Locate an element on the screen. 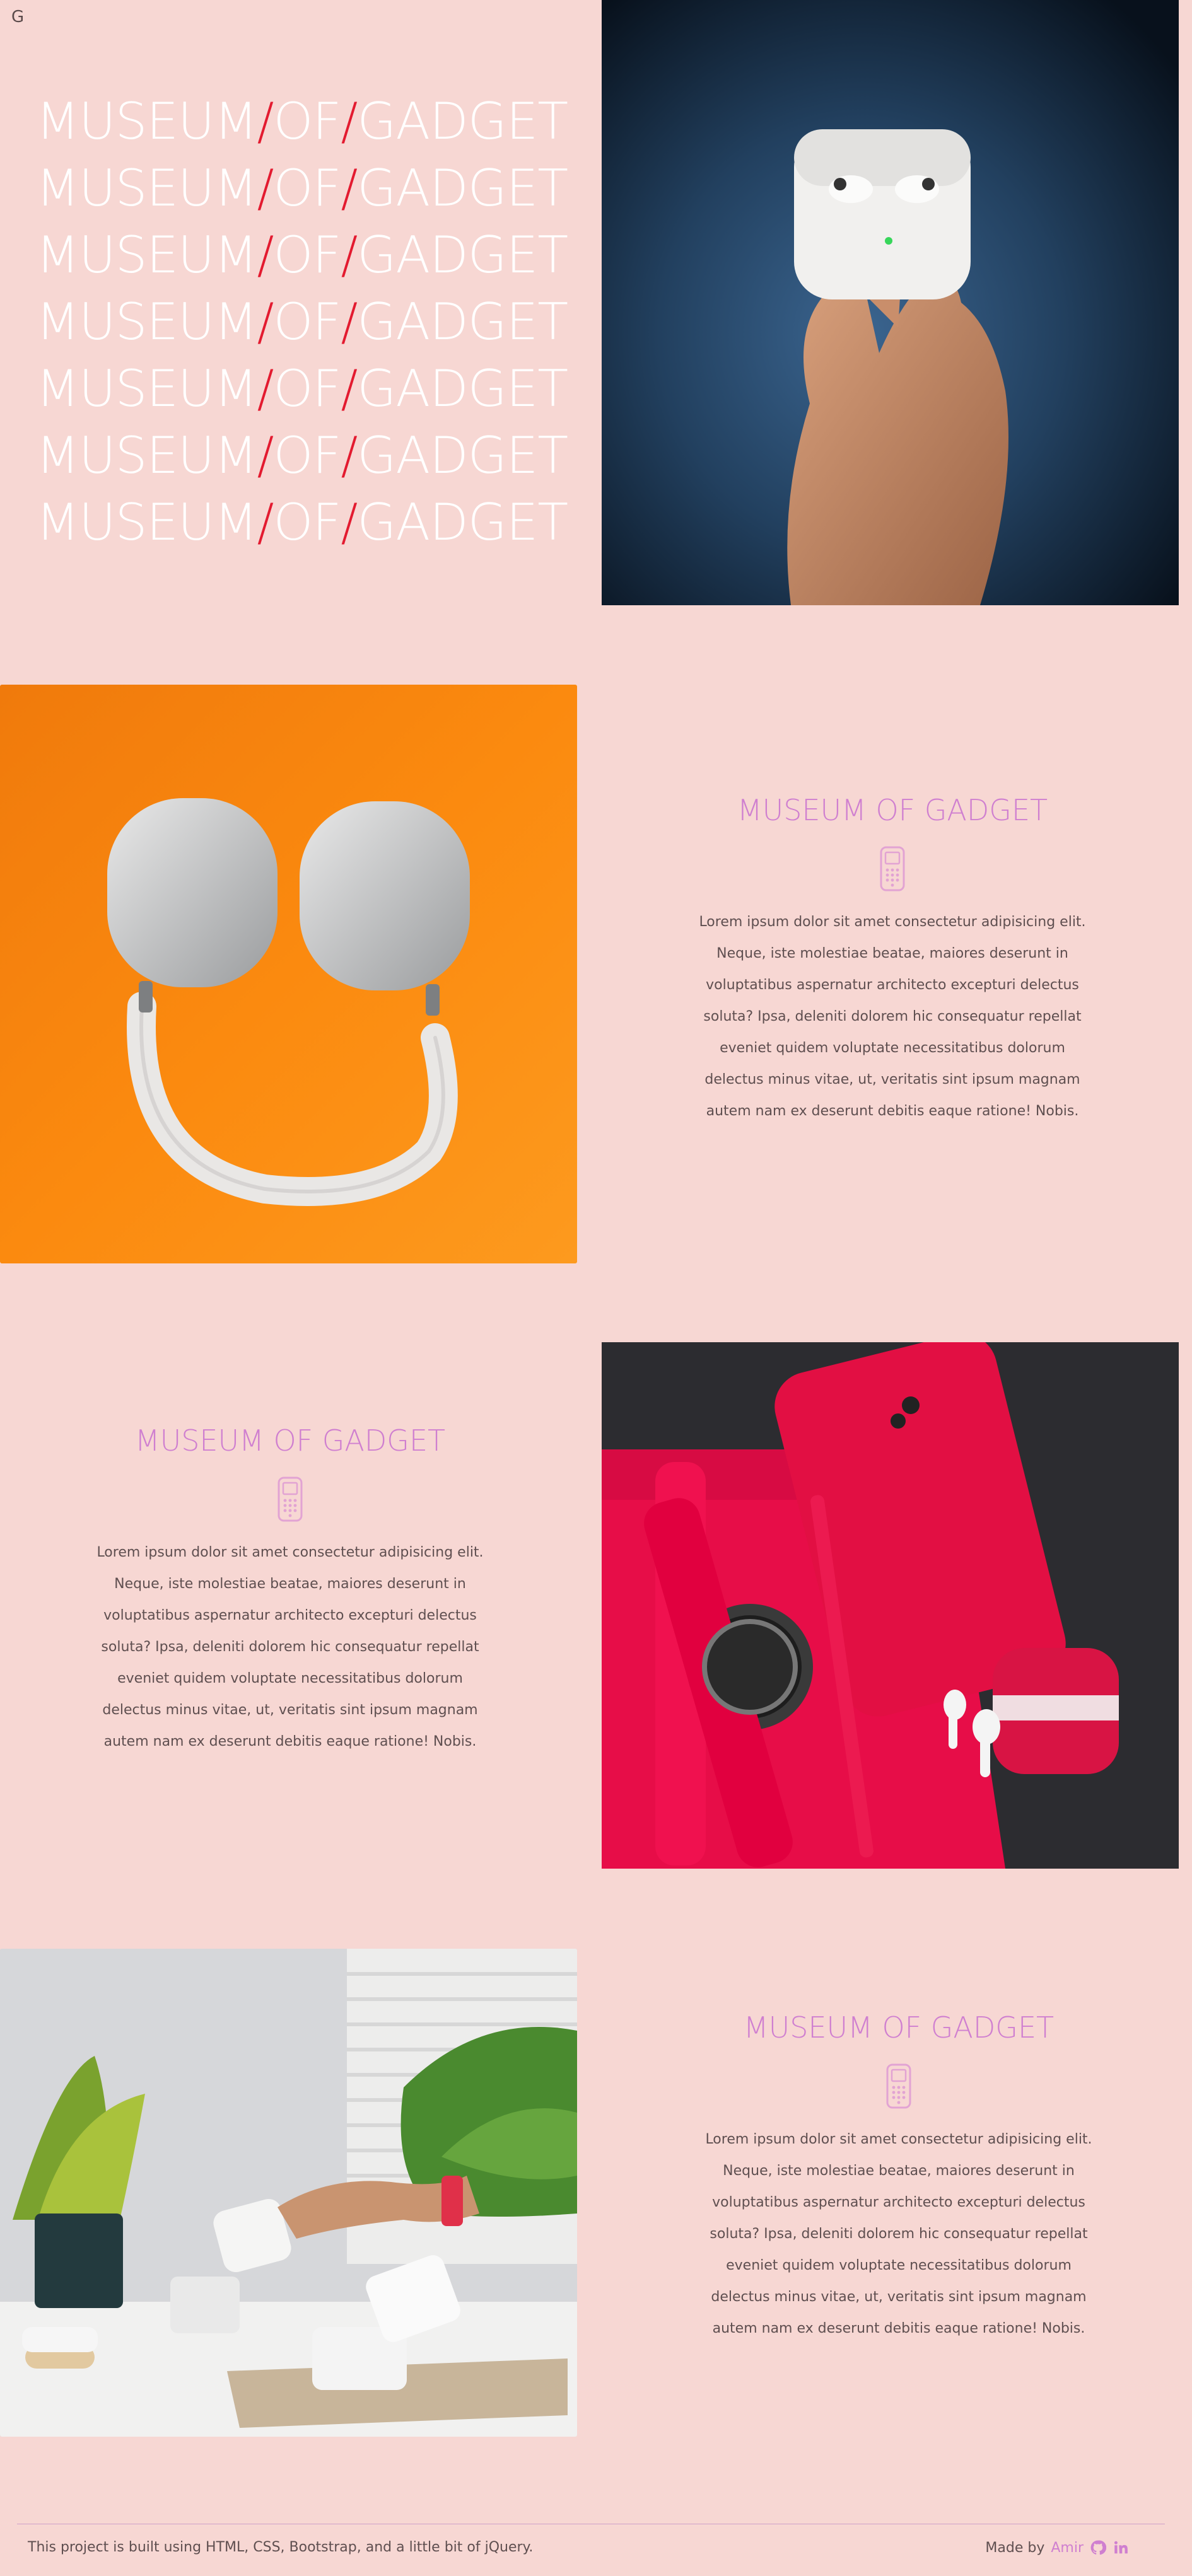 The image size is (1192, 2576). airpods-icon is located at coordinates (891, 302).